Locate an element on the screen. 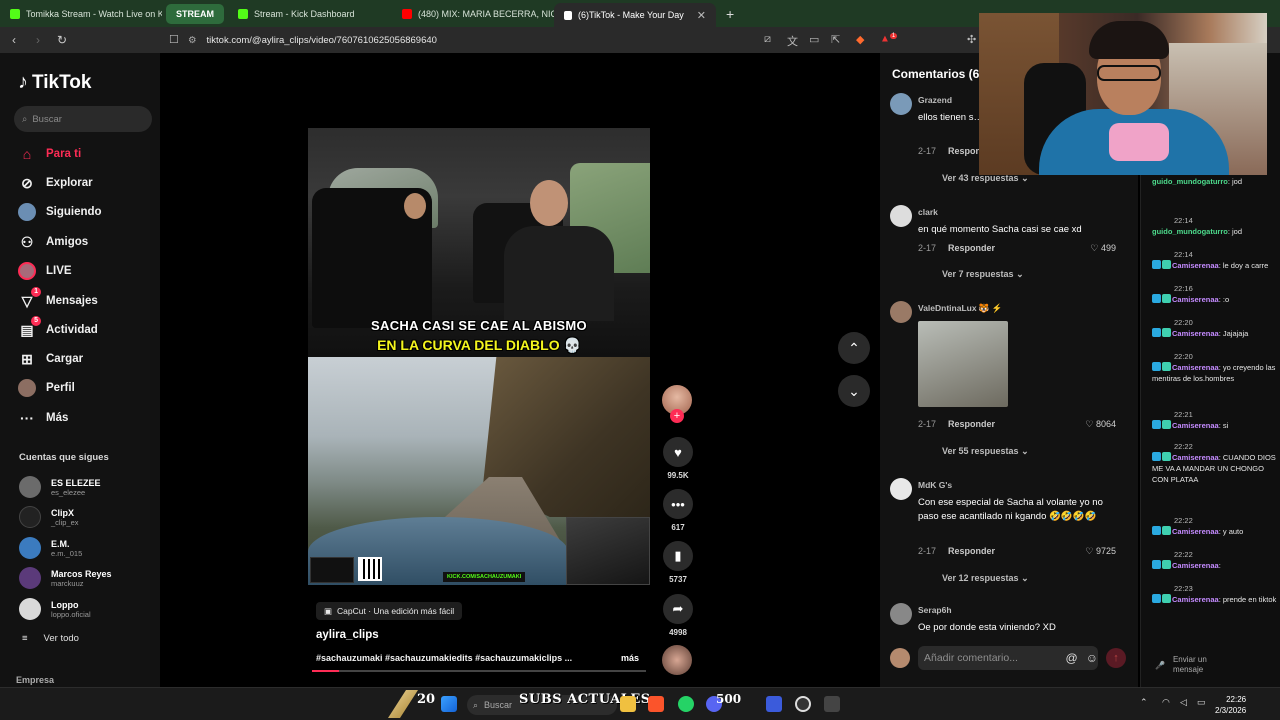 This screenshot has width=1280, height=720. brave-shield-icon: ◆ is located at coordinates (860, 39).